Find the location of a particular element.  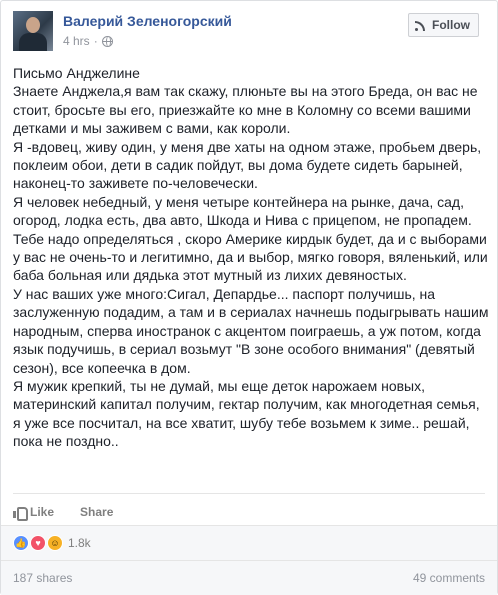

haha-icon: ☺ is located at coordinates (55, 543).